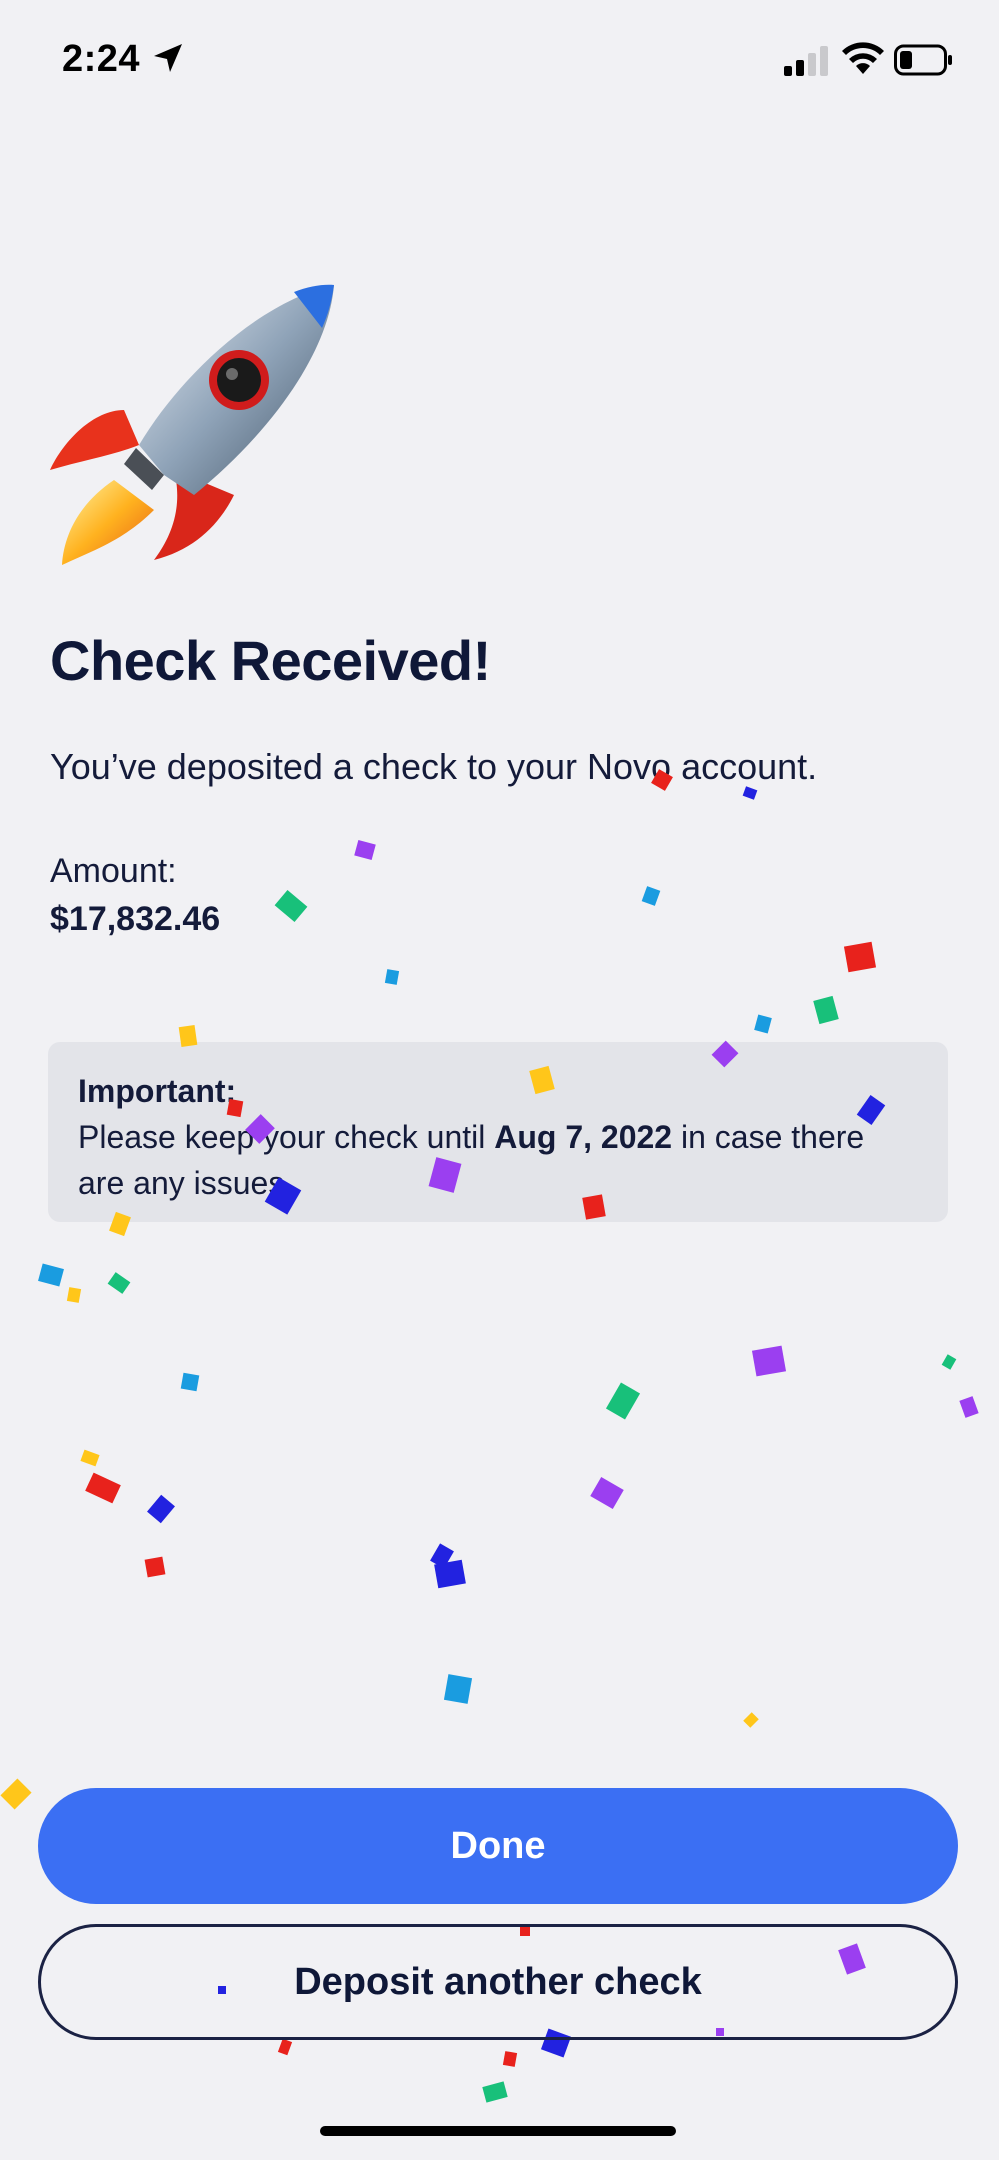 Image resolution: width=999 pixels, height=2160 pixels. I want to click on battery-icon, so click(923, 60).